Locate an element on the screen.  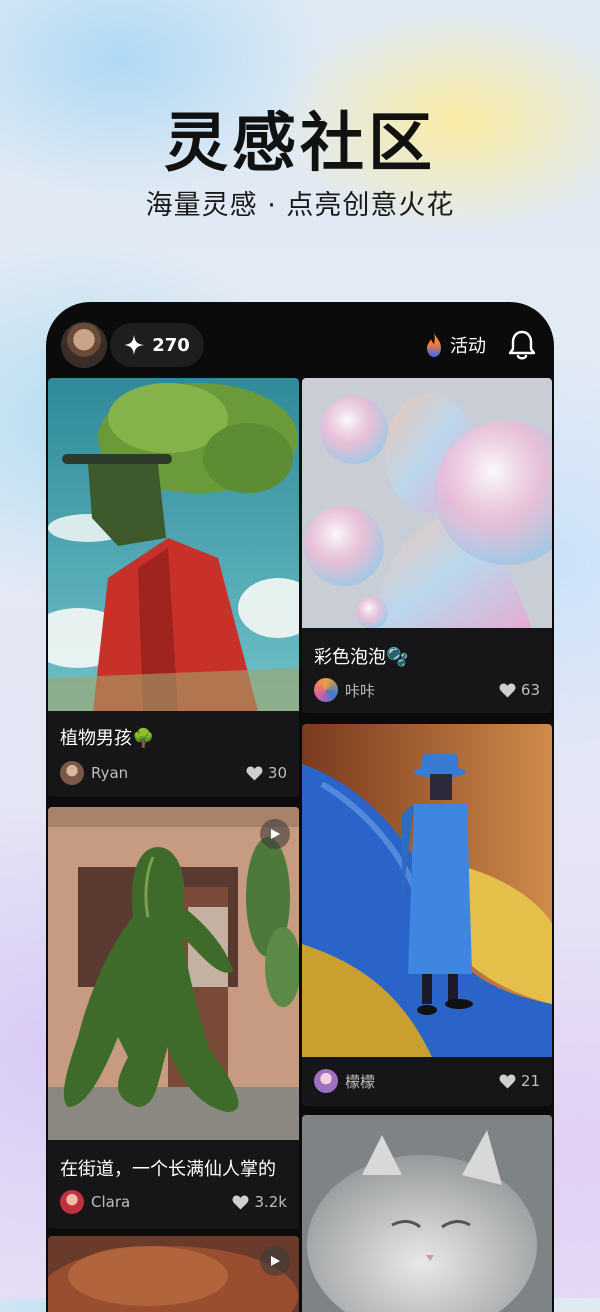
like-count: 63 is located at coordinates (530, 690).